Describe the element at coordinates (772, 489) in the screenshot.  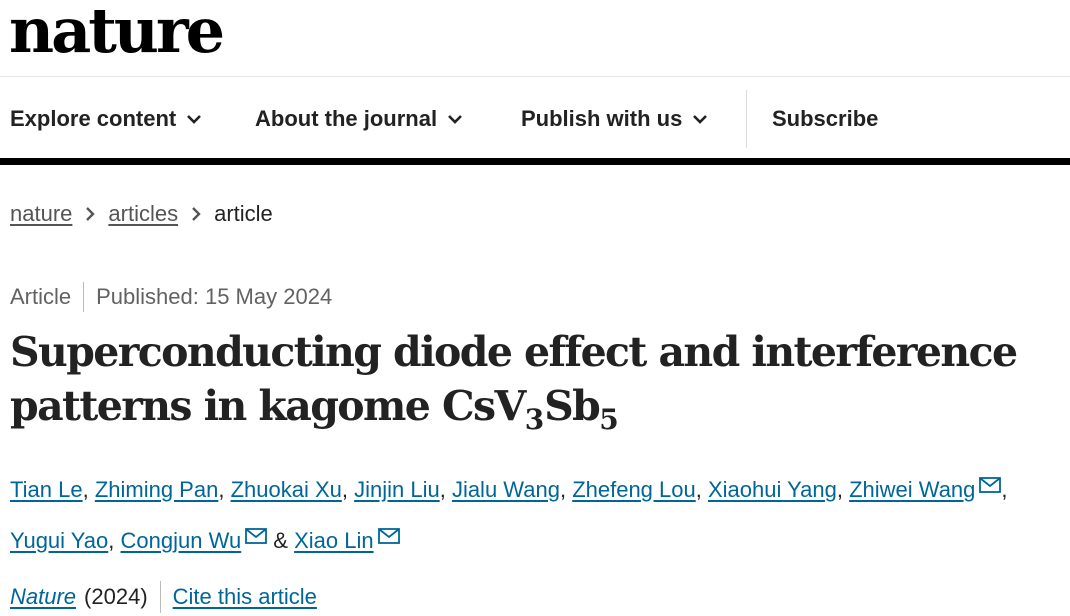
I see `author-link: Xiaohui Yang` at that location.